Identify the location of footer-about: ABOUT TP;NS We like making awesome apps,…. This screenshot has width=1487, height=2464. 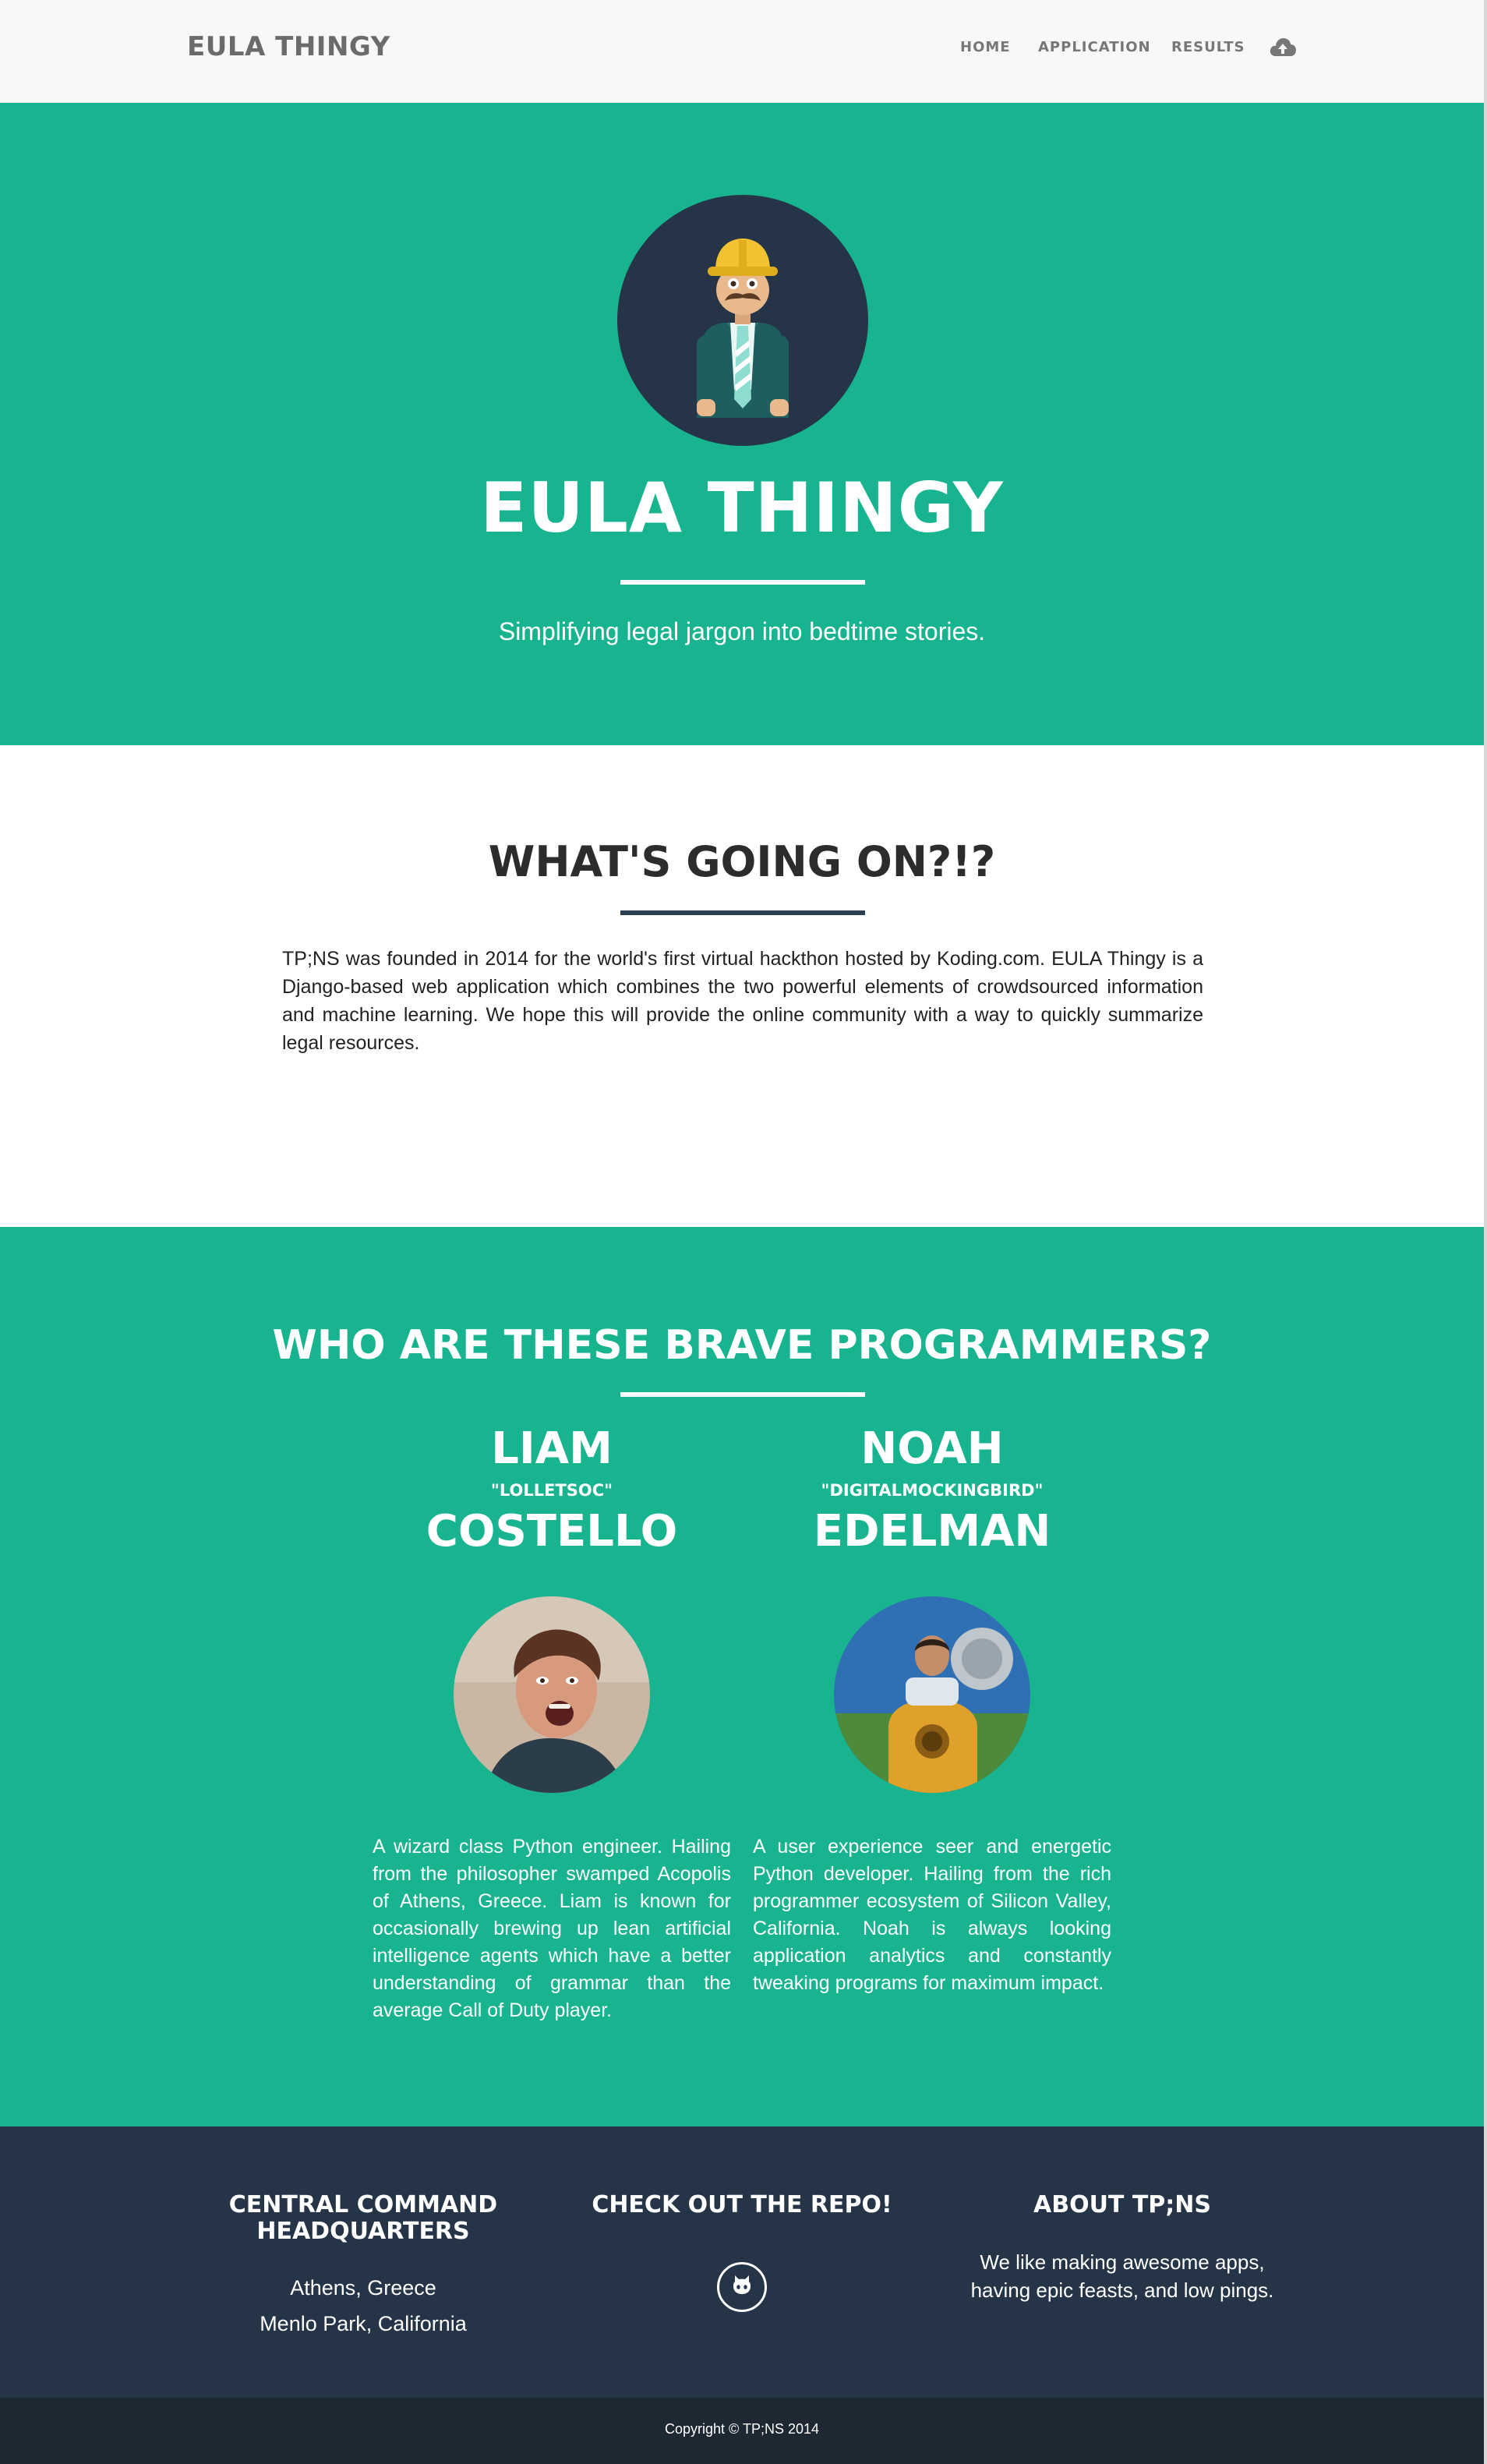
(1122, 2248).